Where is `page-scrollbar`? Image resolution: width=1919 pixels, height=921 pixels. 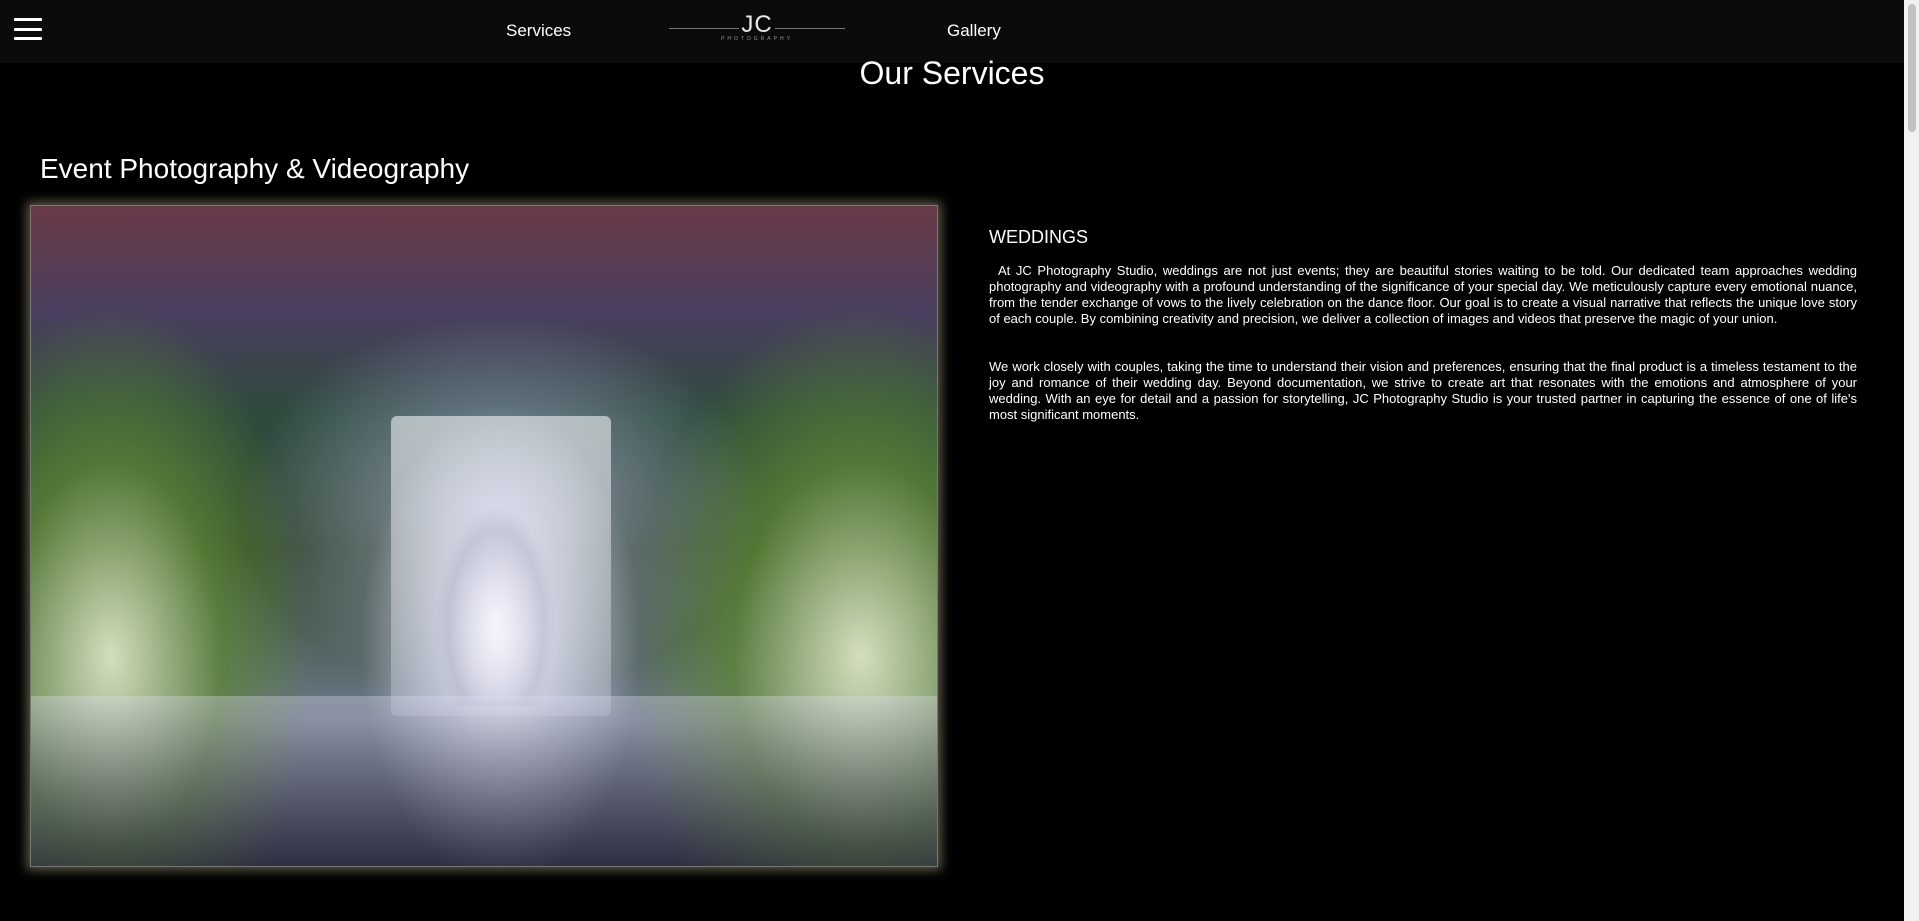
page-scrollbar is located at coordinates (1911, 460).